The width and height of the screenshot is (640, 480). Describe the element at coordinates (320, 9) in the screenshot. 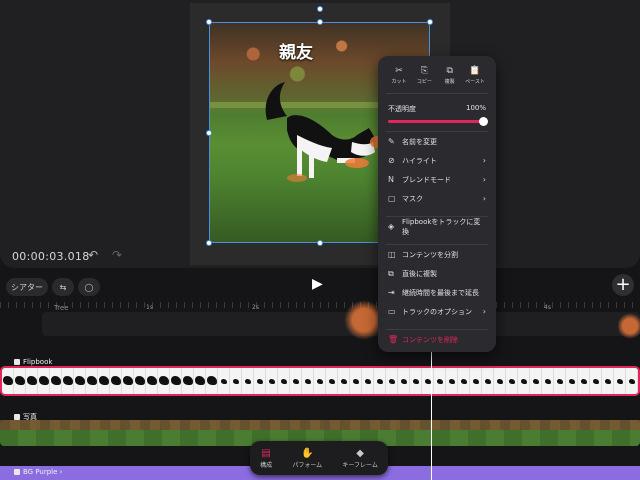

I see `rotate-handle` at that location.